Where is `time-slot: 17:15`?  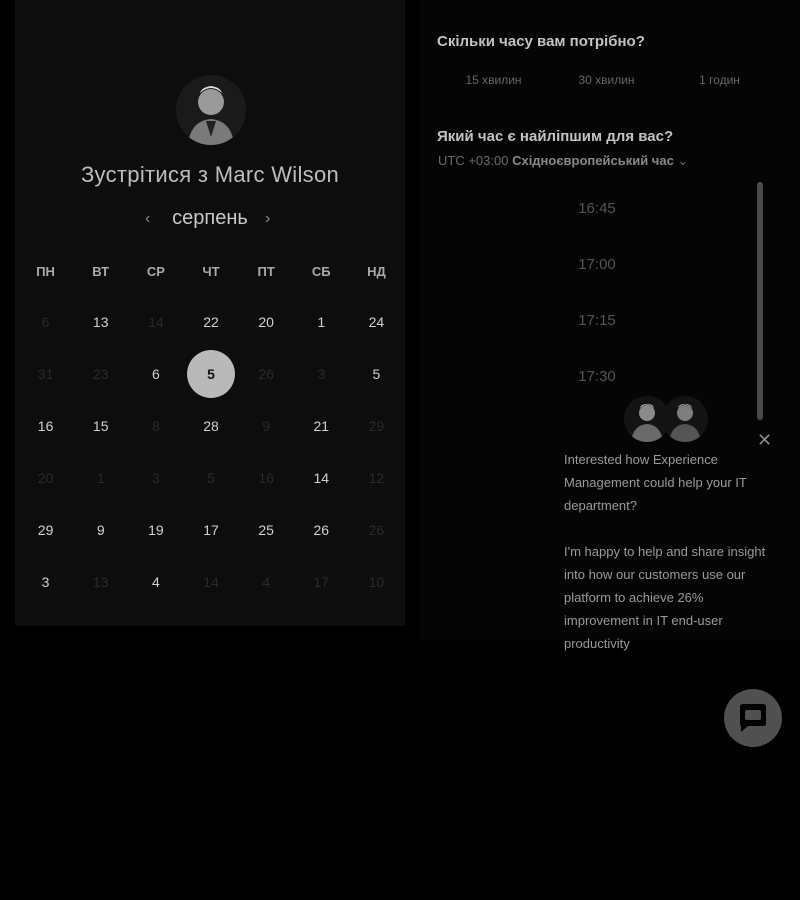
time-slot: 17:15 is located at coordinates (597, 320).